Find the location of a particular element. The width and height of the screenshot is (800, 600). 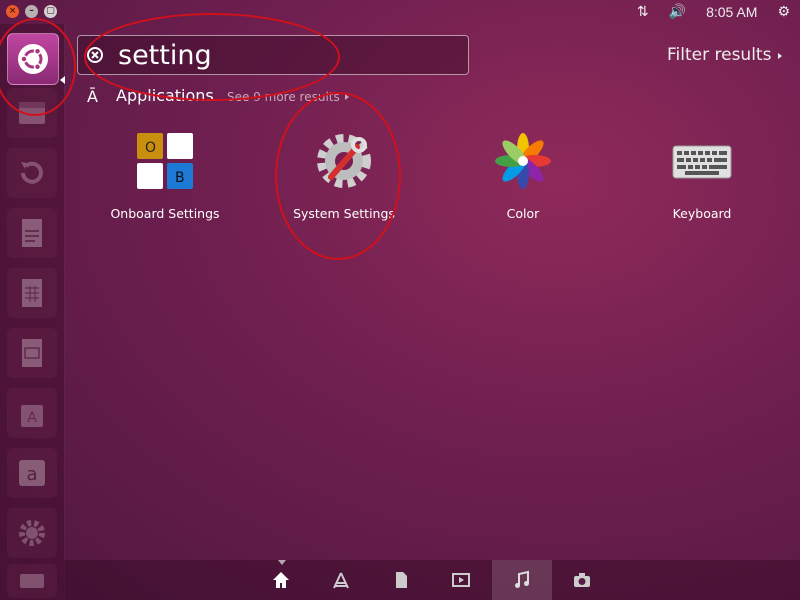

launcher-item-system-settings is located at coordinates (32, 533).